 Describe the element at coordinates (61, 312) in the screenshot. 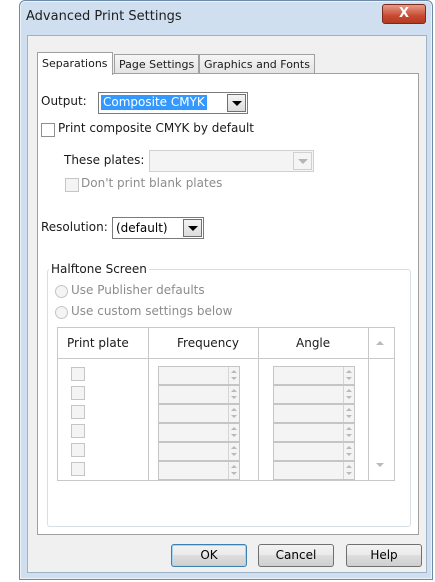

I see `custom-settings-radio` at that location.